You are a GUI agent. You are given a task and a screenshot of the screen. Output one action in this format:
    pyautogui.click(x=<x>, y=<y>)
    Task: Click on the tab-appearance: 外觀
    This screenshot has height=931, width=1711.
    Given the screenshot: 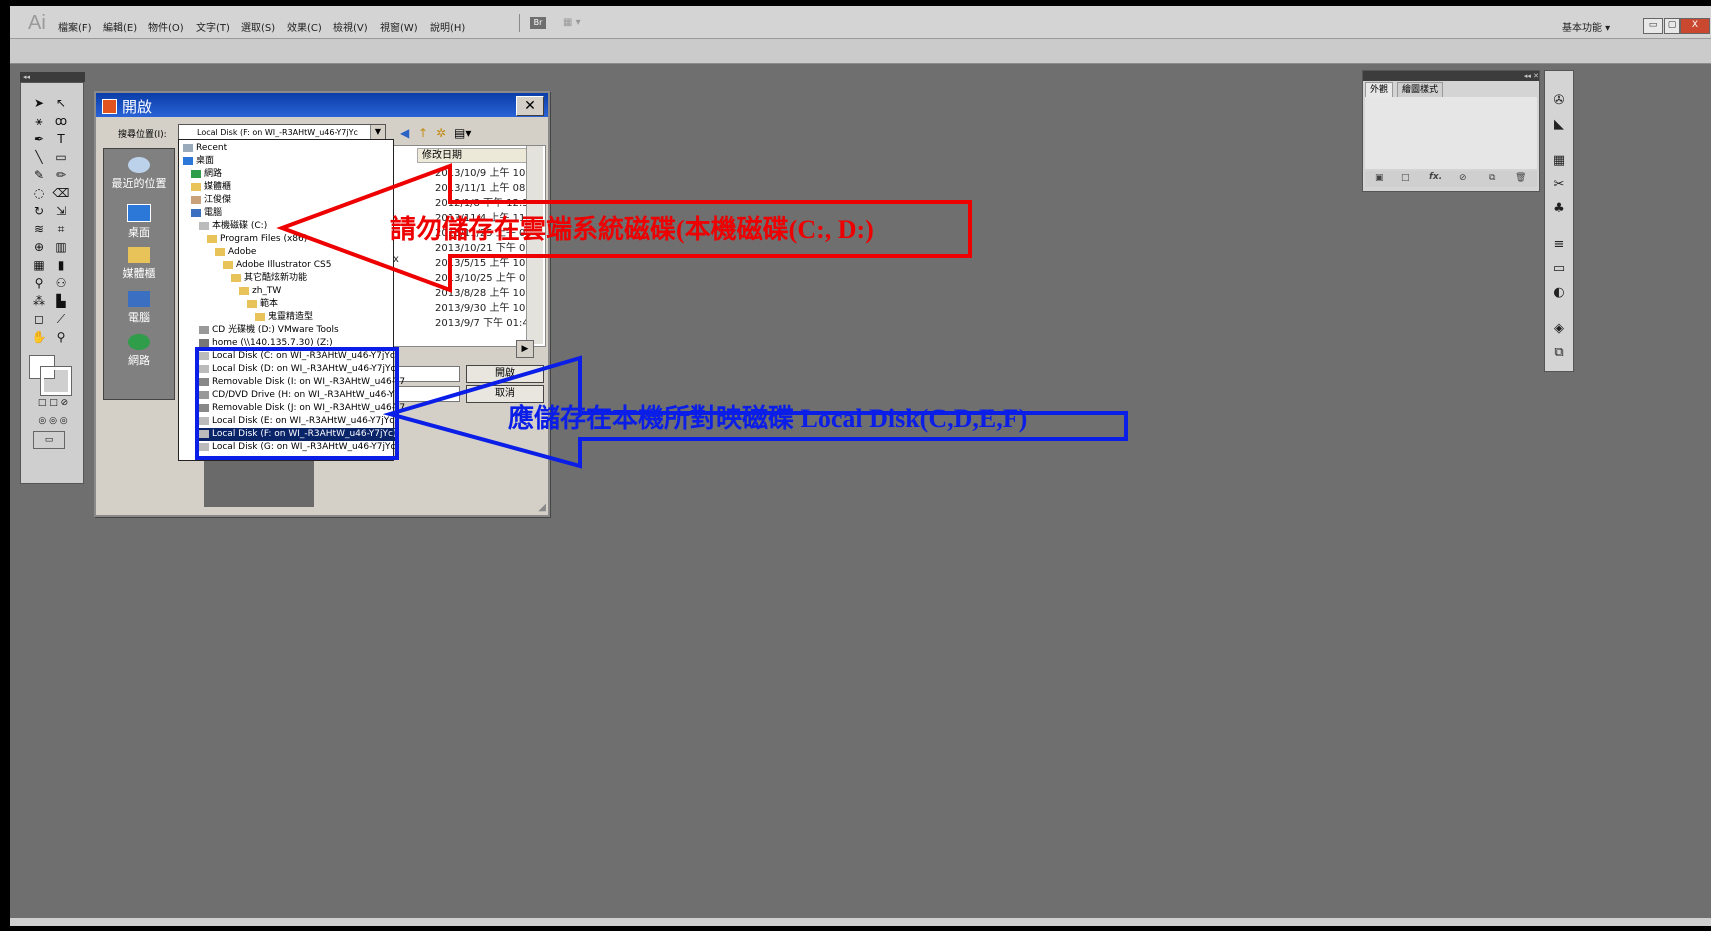 What is the action you would take?
    pyautogui.click(x=1379, y=90)
    